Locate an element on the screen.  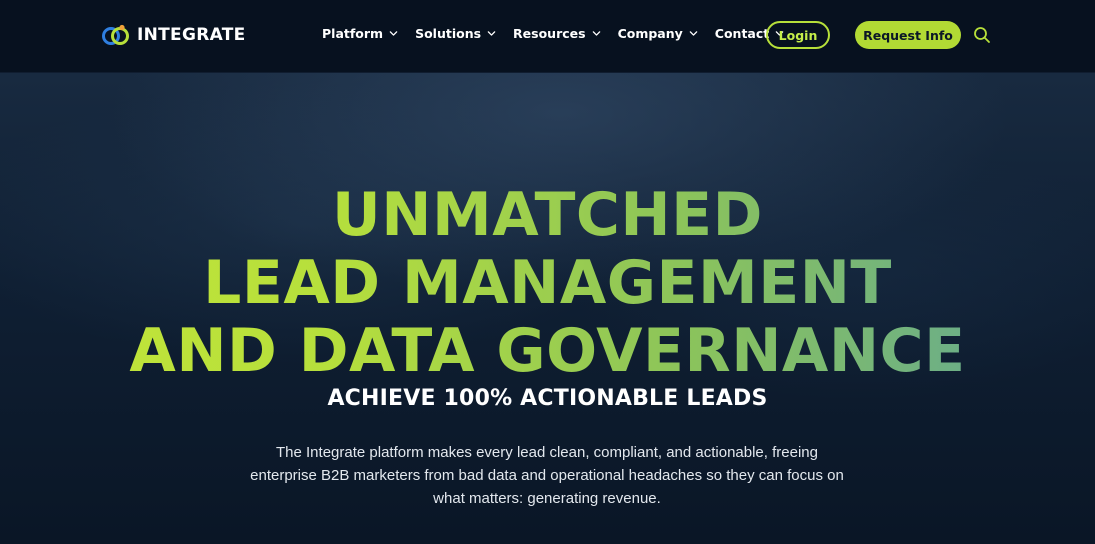
headline-line: AND DATA GOVERNANCE is located at coordinates (547, 351).